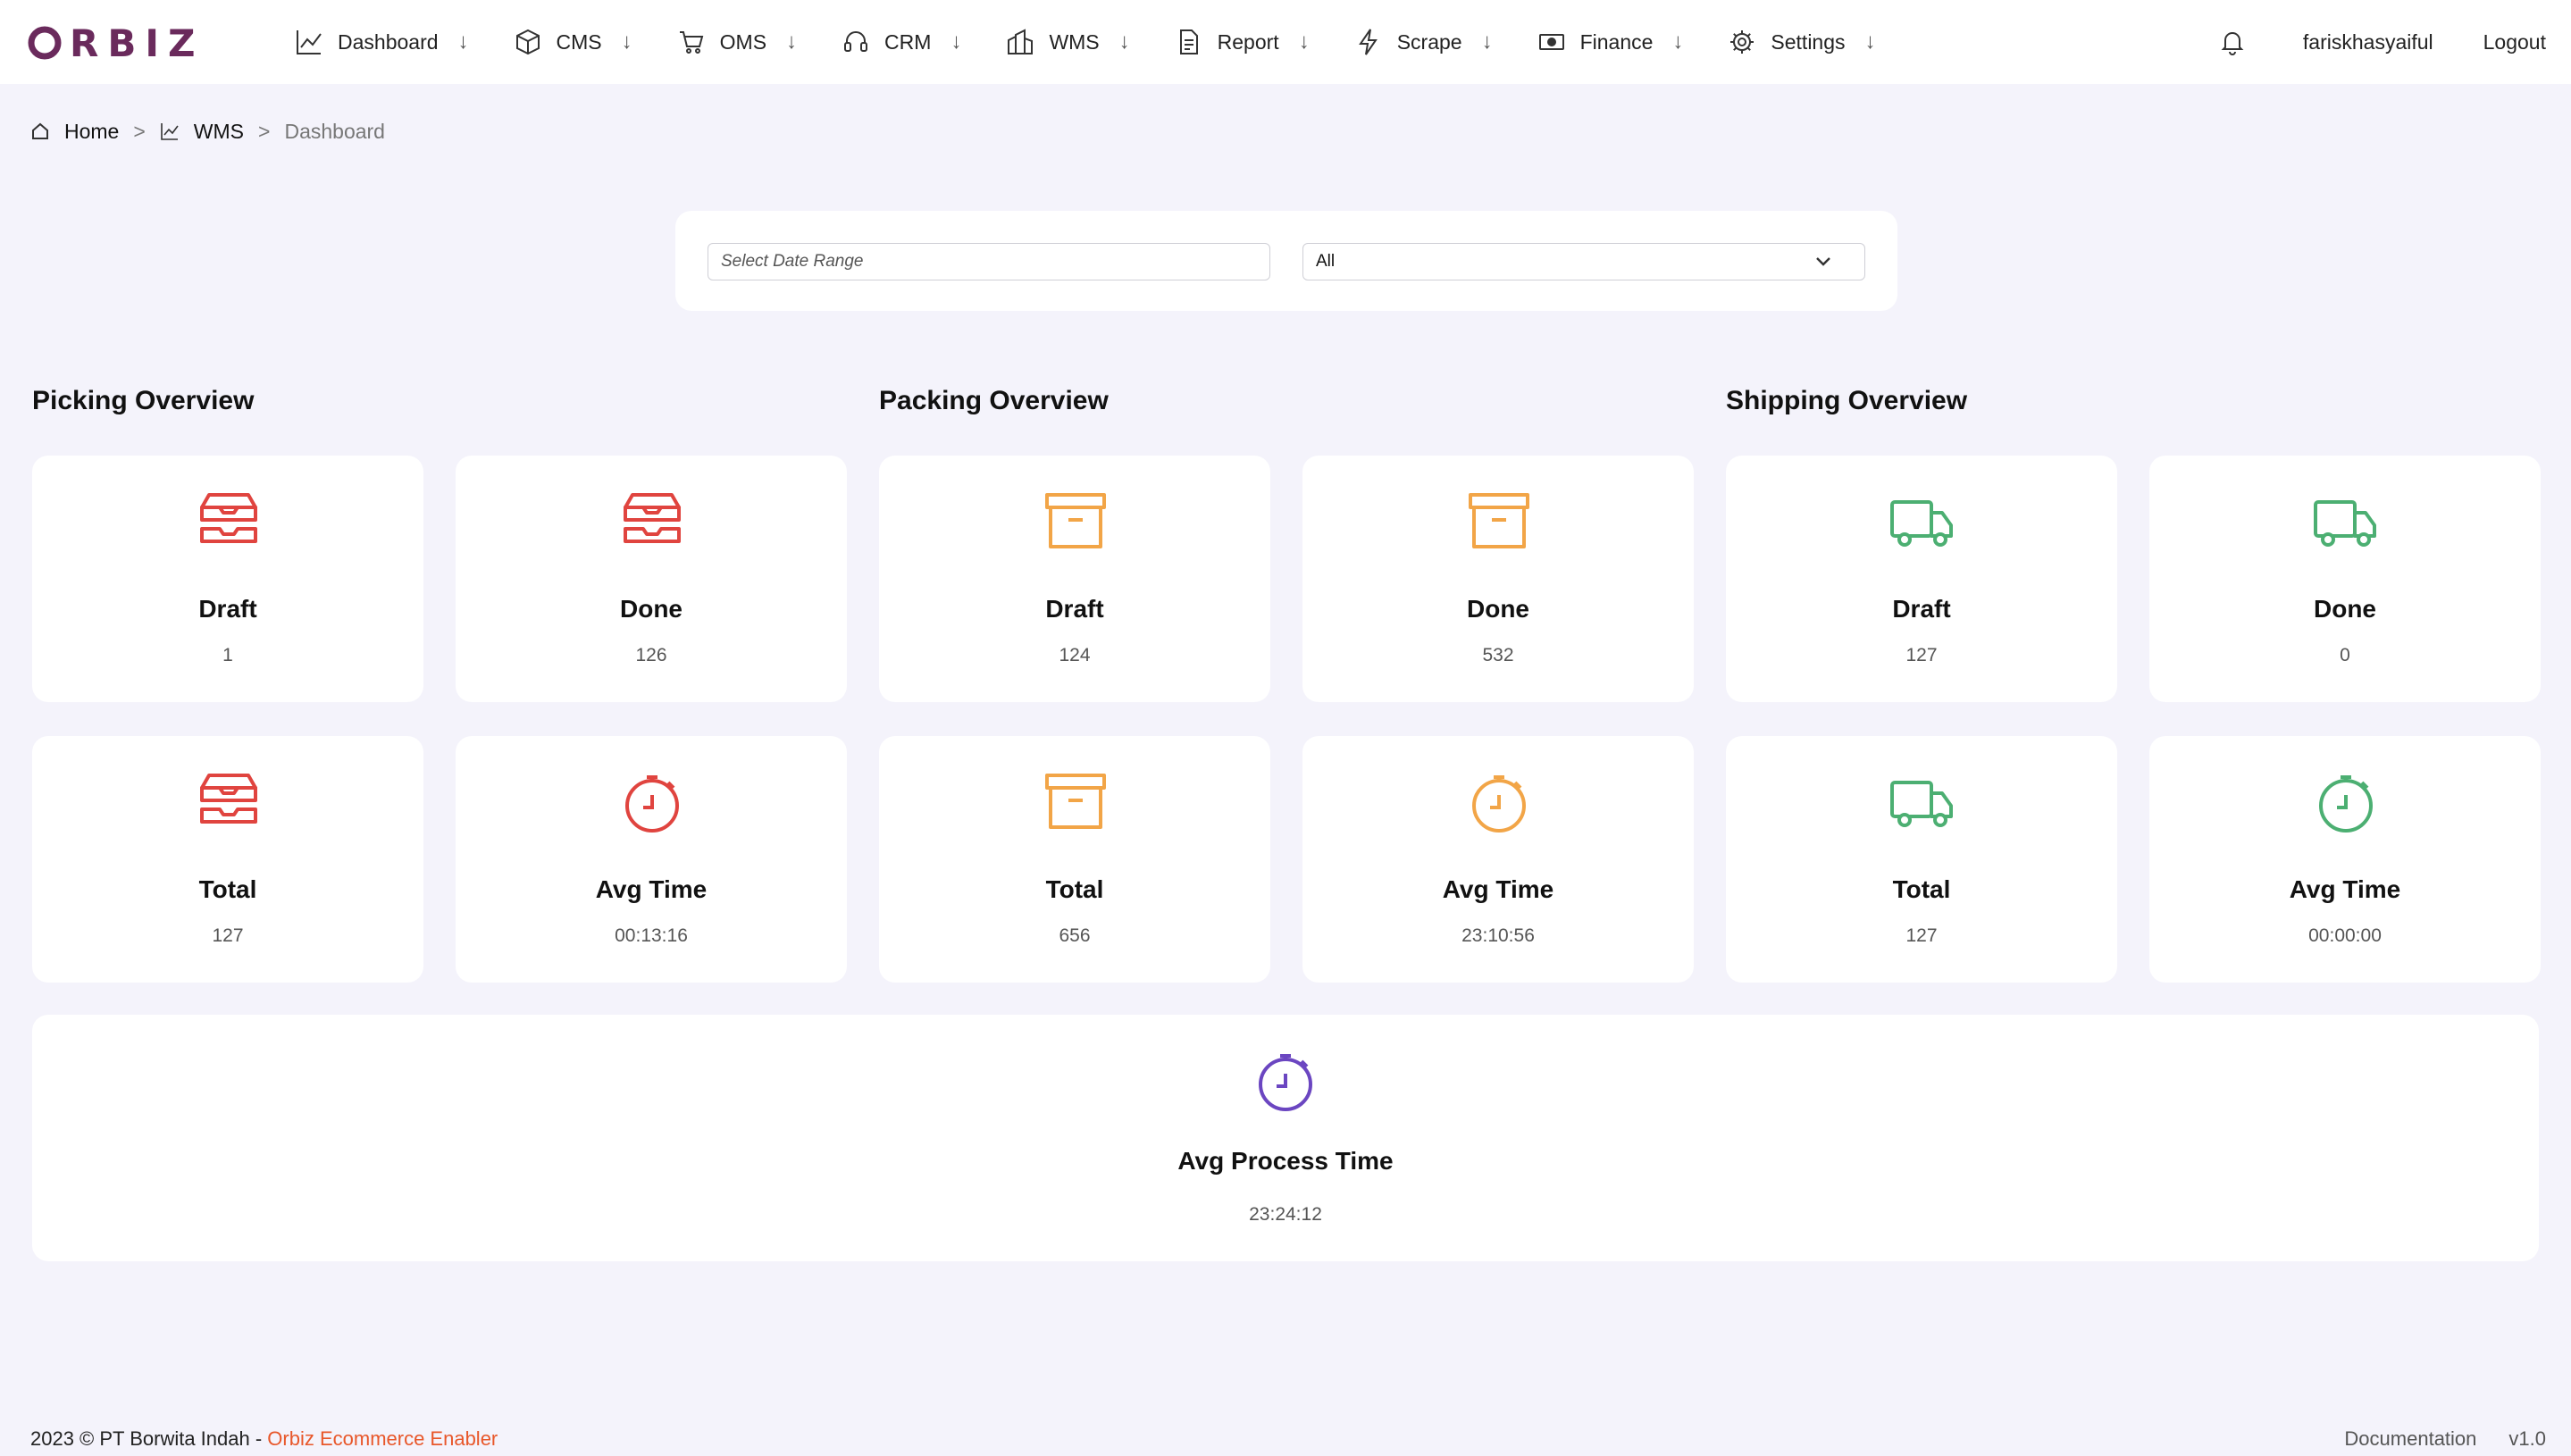  What do you see at coordinates (2345, 935) in the screenshot?
I see `card-value: 00:00:00` at bounding box center [2345, 935].